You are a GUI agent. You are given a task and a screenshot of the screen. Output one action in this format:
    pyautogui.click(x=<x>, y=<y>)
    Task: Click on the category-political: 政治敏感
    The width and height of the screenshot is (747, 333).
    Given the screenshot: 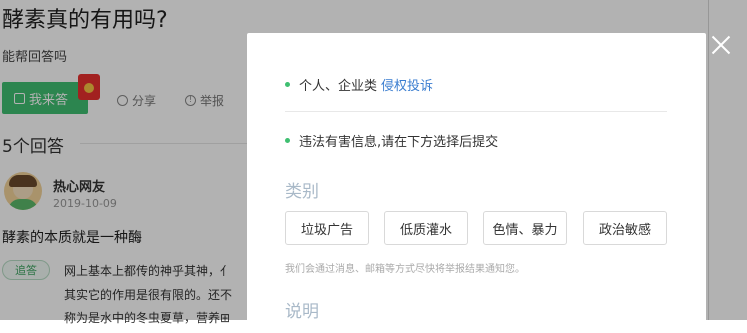 What is the action you would take?
    pyautogui.click(x=625, y=228)
    